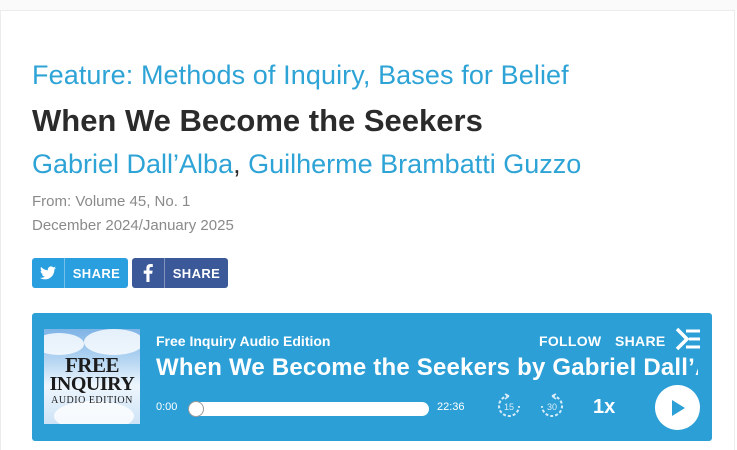 Image resolution: width=737 pixels, height=450 pixels. I want to click on svg-text: 30, so click(552, 407).